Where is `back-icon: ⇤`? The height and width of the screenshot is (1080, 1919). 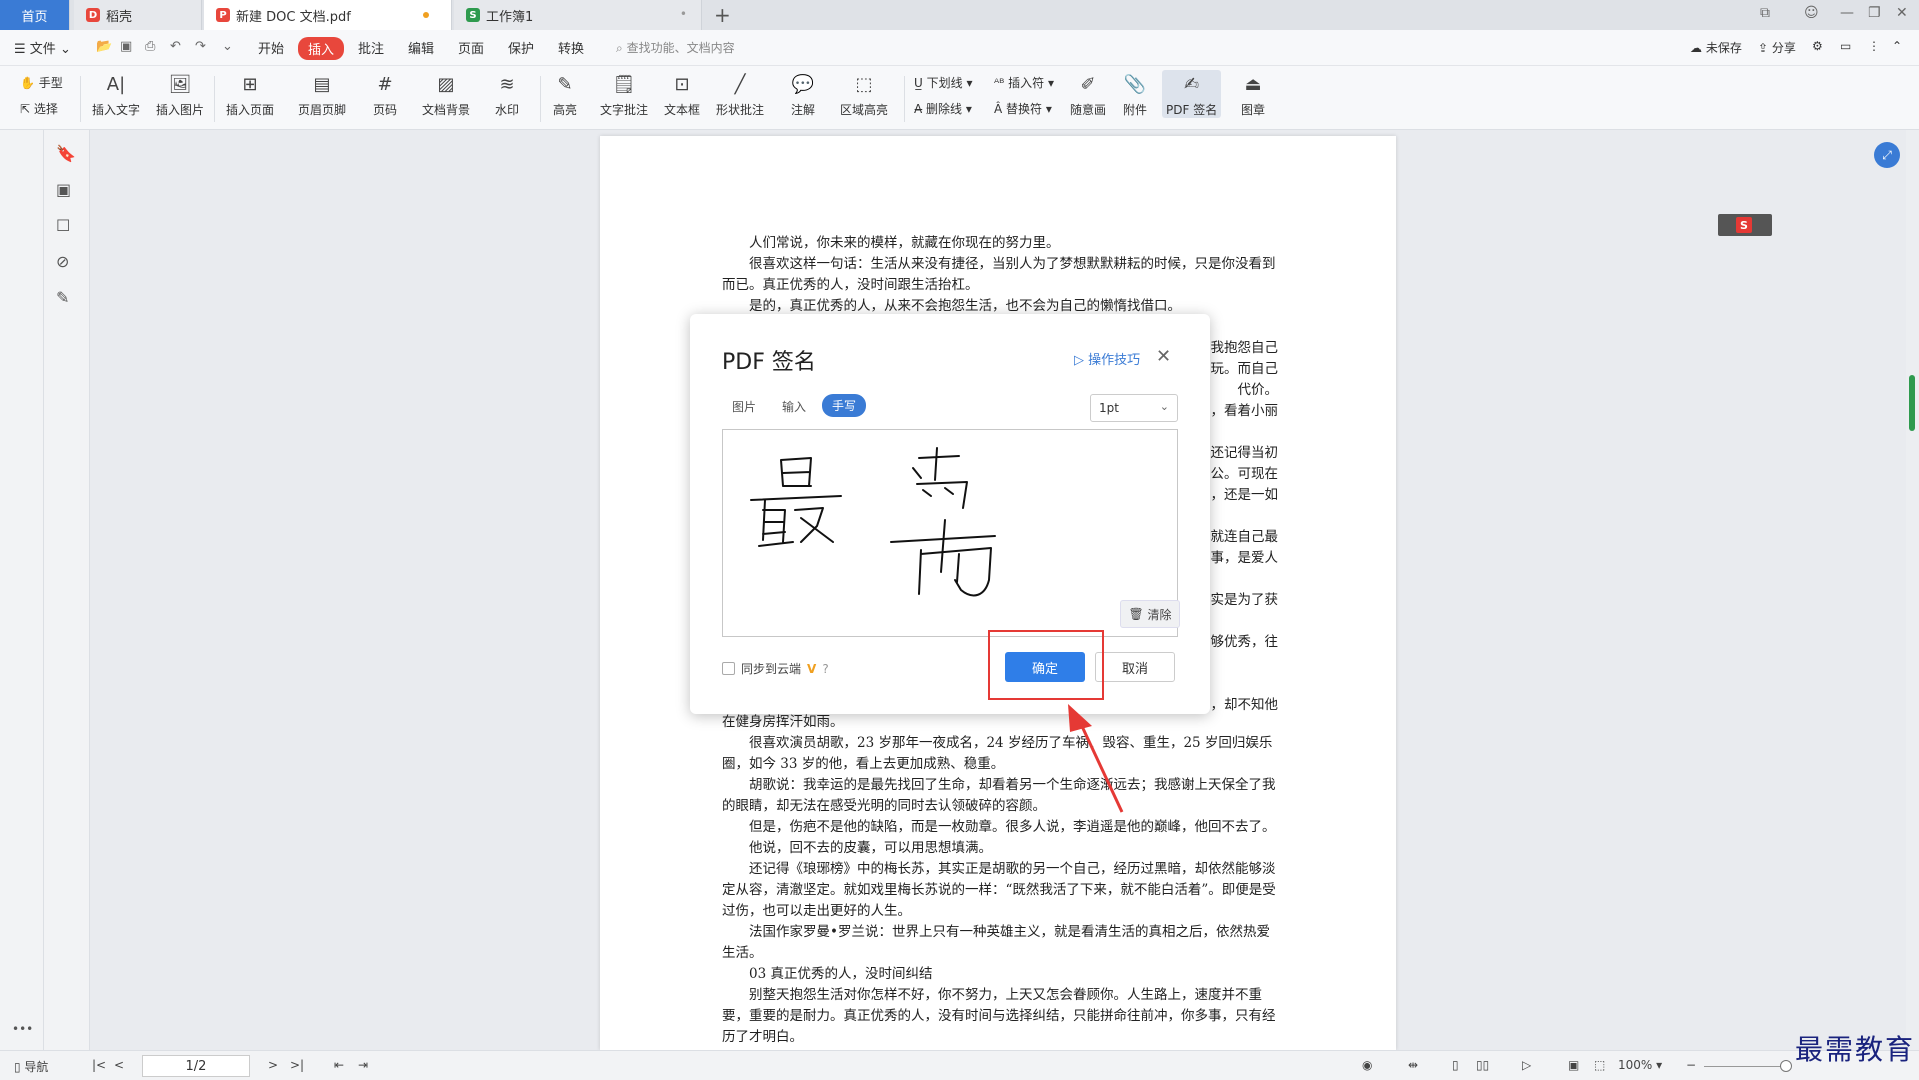 back-icon: ⇤ is located at coordinates (339, 1065).